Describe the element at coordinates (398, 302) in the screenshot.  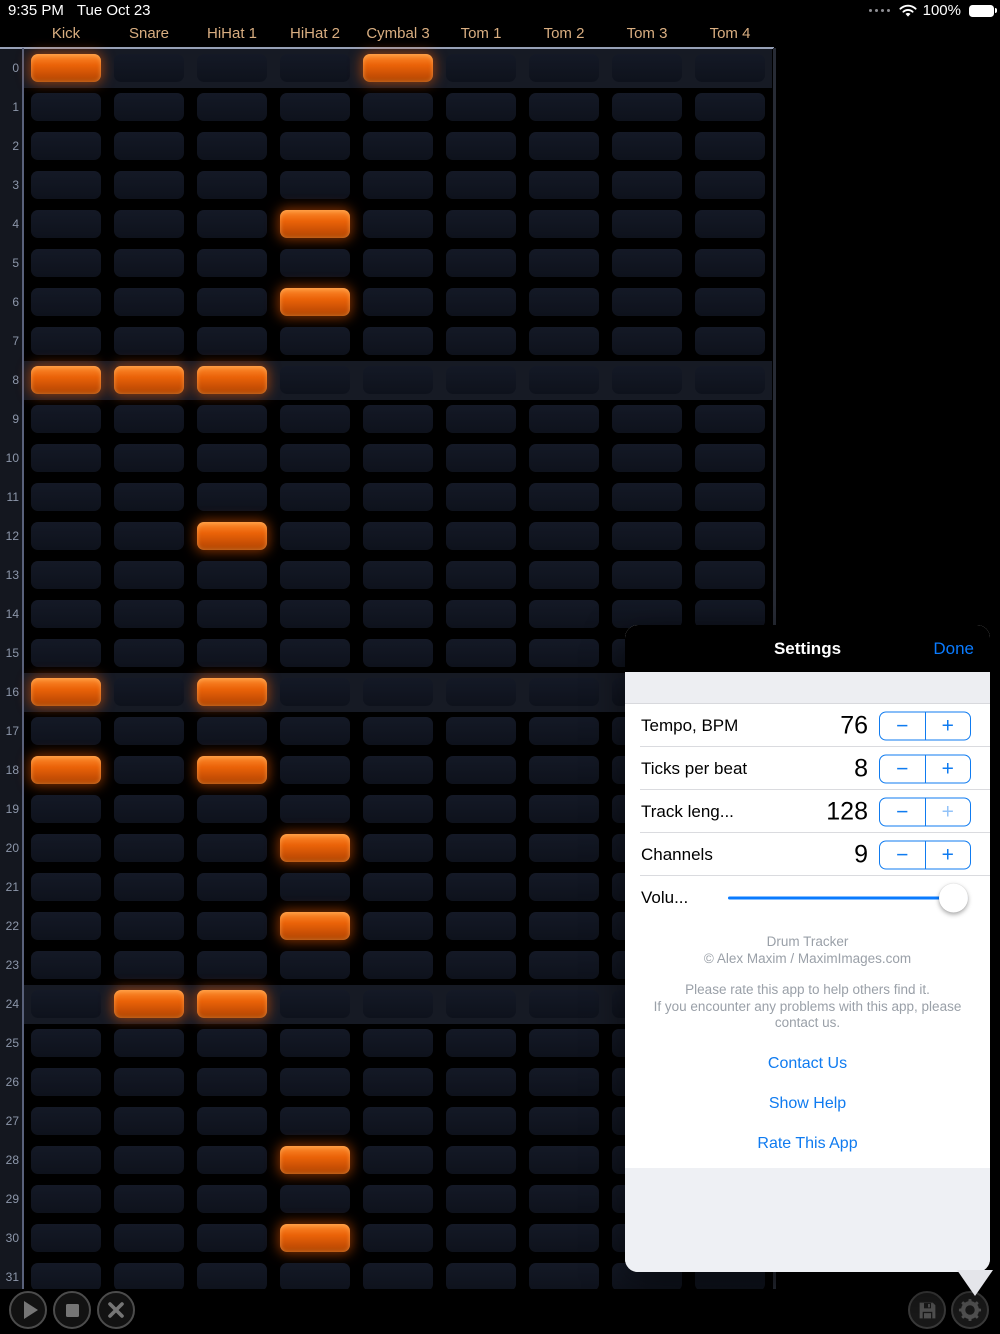
I see `grid-cell-r6-c4` at that location.